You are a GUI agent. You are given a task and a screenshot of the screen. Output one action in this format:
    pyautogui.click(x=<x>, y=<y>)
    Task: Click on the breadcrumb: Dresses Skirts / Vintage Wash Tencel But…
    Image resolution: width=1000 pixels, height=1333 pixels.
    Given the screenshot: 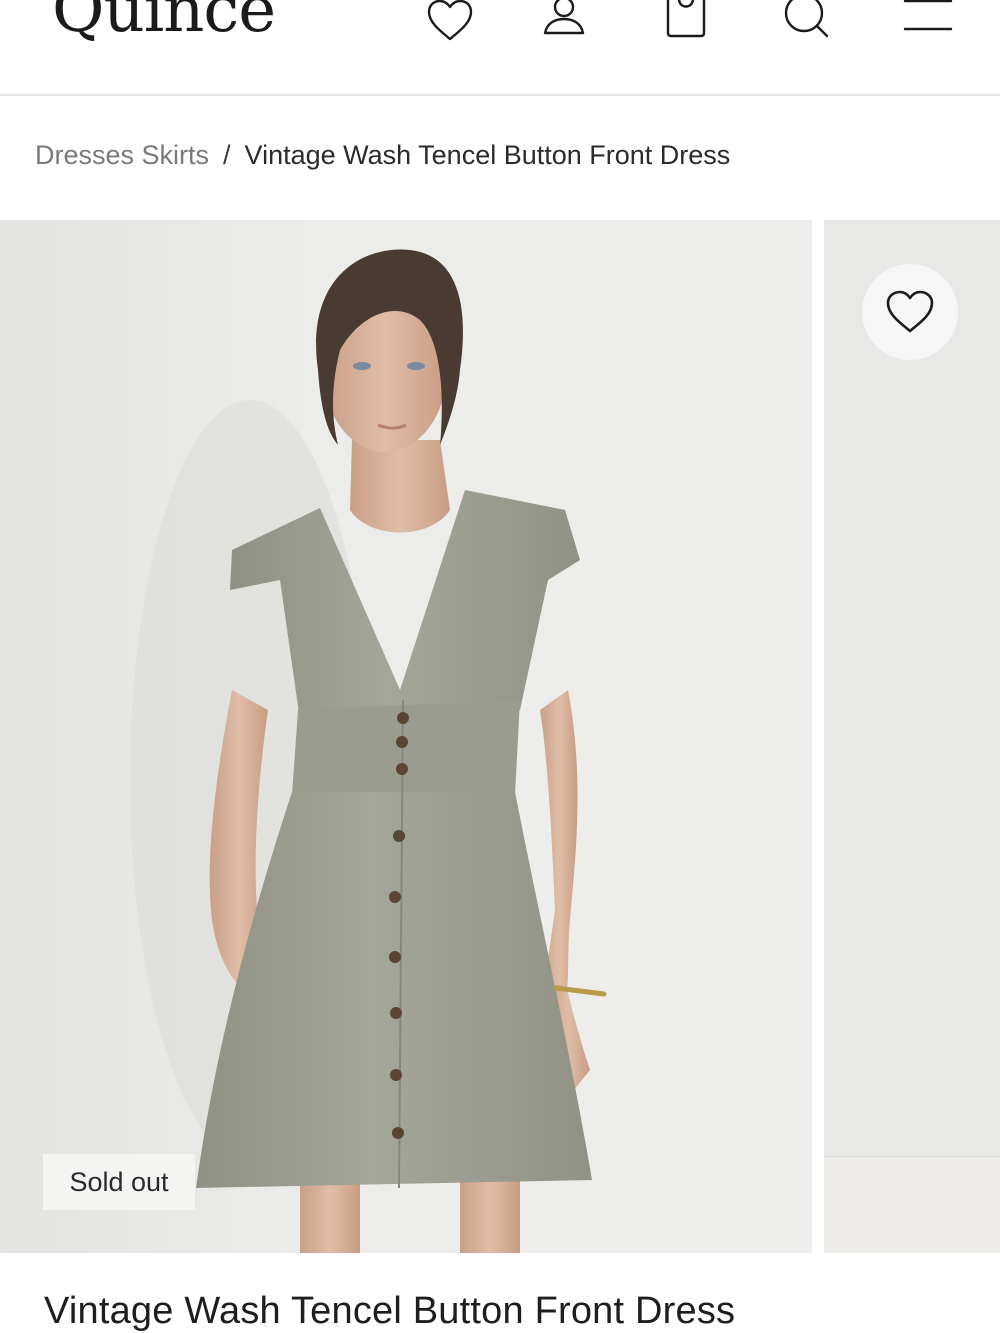 What is the action you would take?
    pyautogui.click(x=382, y=155)
    